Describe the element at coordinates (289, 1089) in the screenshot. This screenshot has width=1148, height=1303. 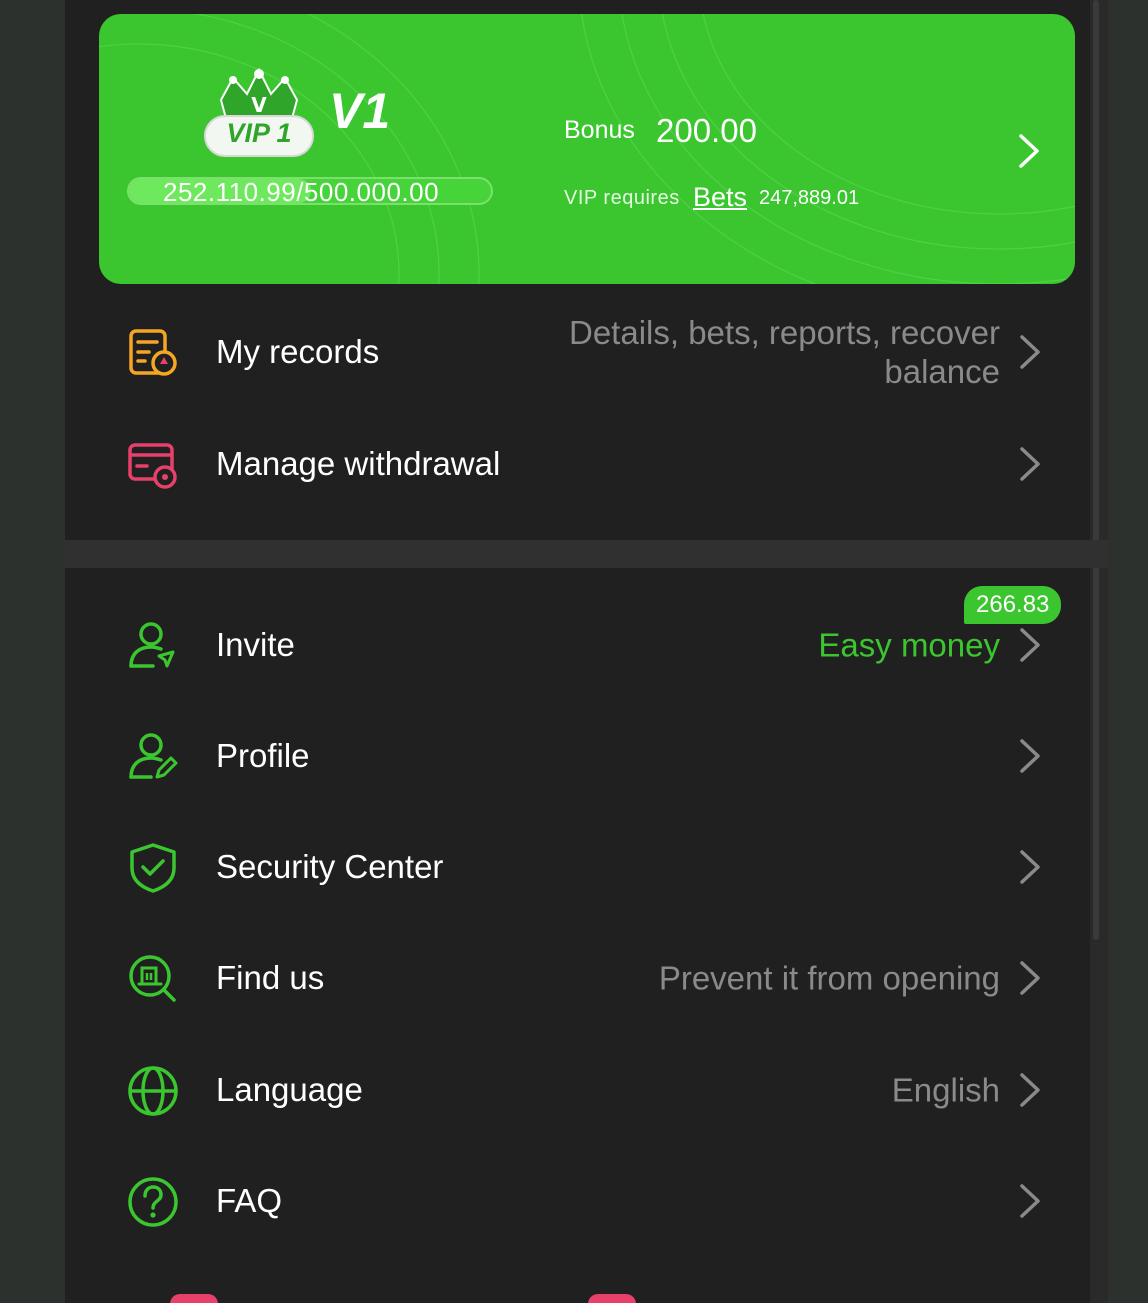
I see `menu-item-label: Language` at that location.